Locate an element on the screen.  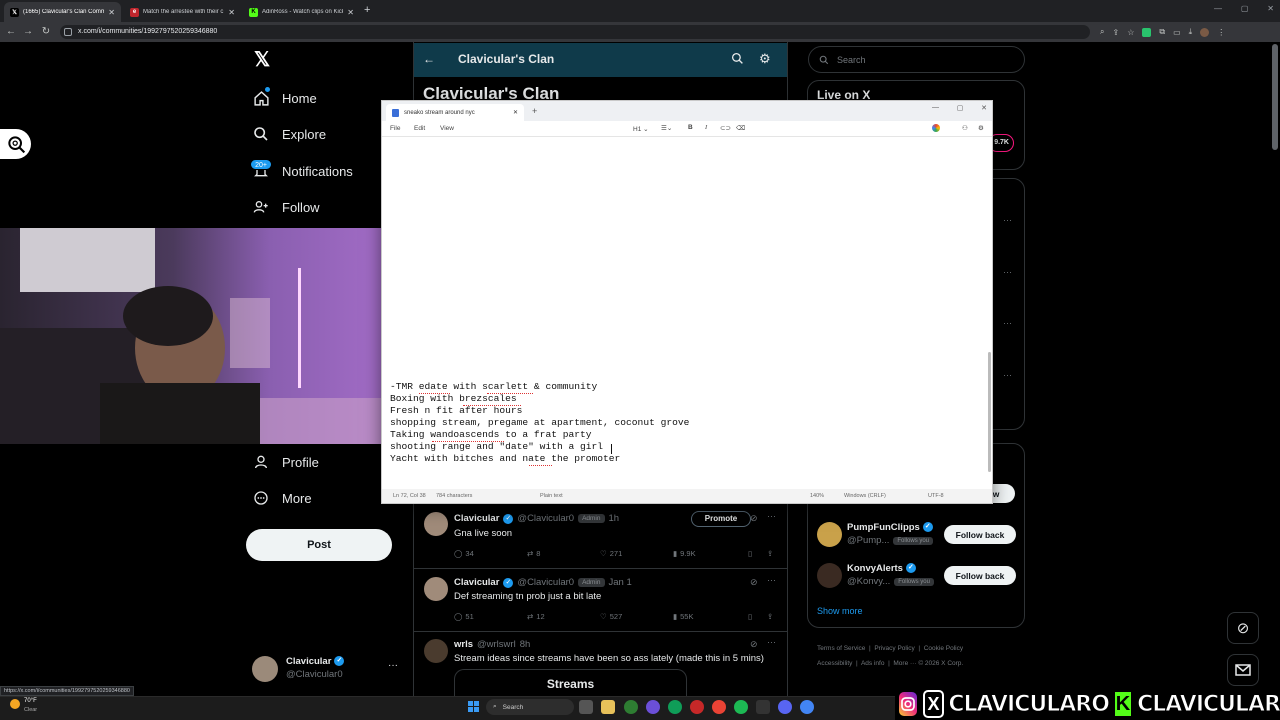
x-logo-icon: 𝕏 is located at coordinates (262, 60).